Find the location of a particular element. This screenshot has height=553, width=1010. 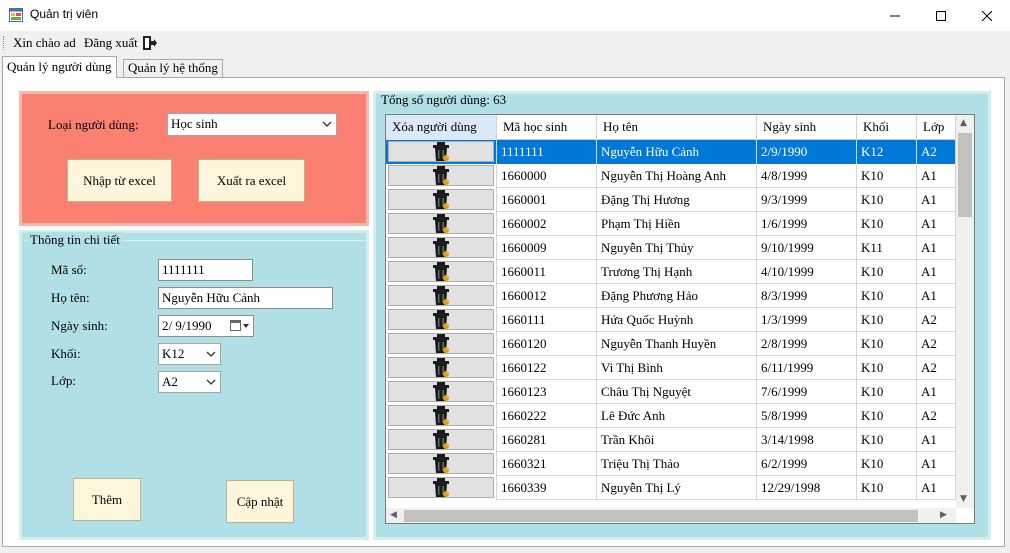

name-field: Nguyễn Hữu Cảnh is located at coordinates (245, 298).